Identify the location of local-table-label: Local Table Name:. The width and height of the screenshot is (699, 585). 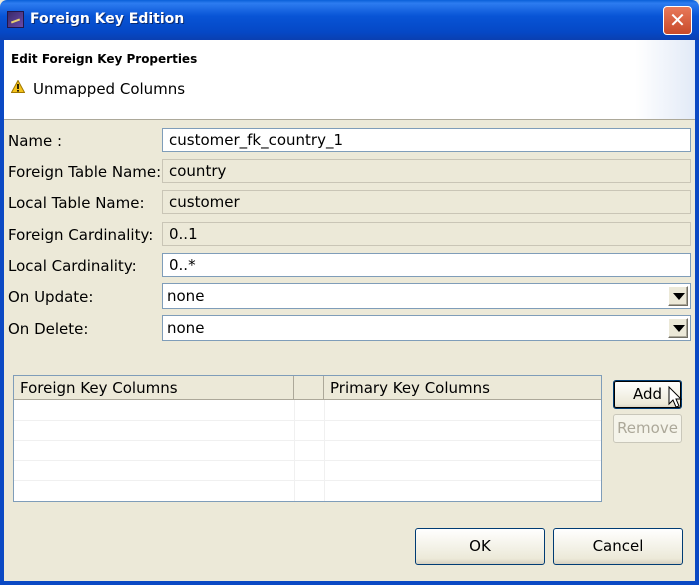
(76, 203).